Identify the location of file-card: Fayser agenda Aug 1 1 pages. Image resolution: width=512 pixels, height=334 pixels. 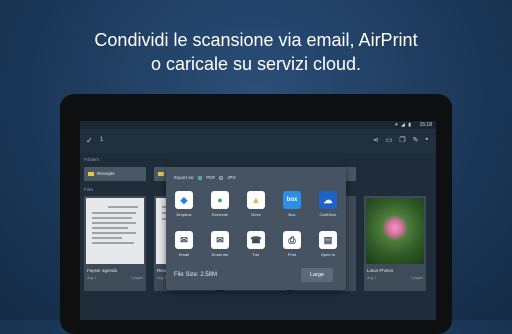
(115, 243).